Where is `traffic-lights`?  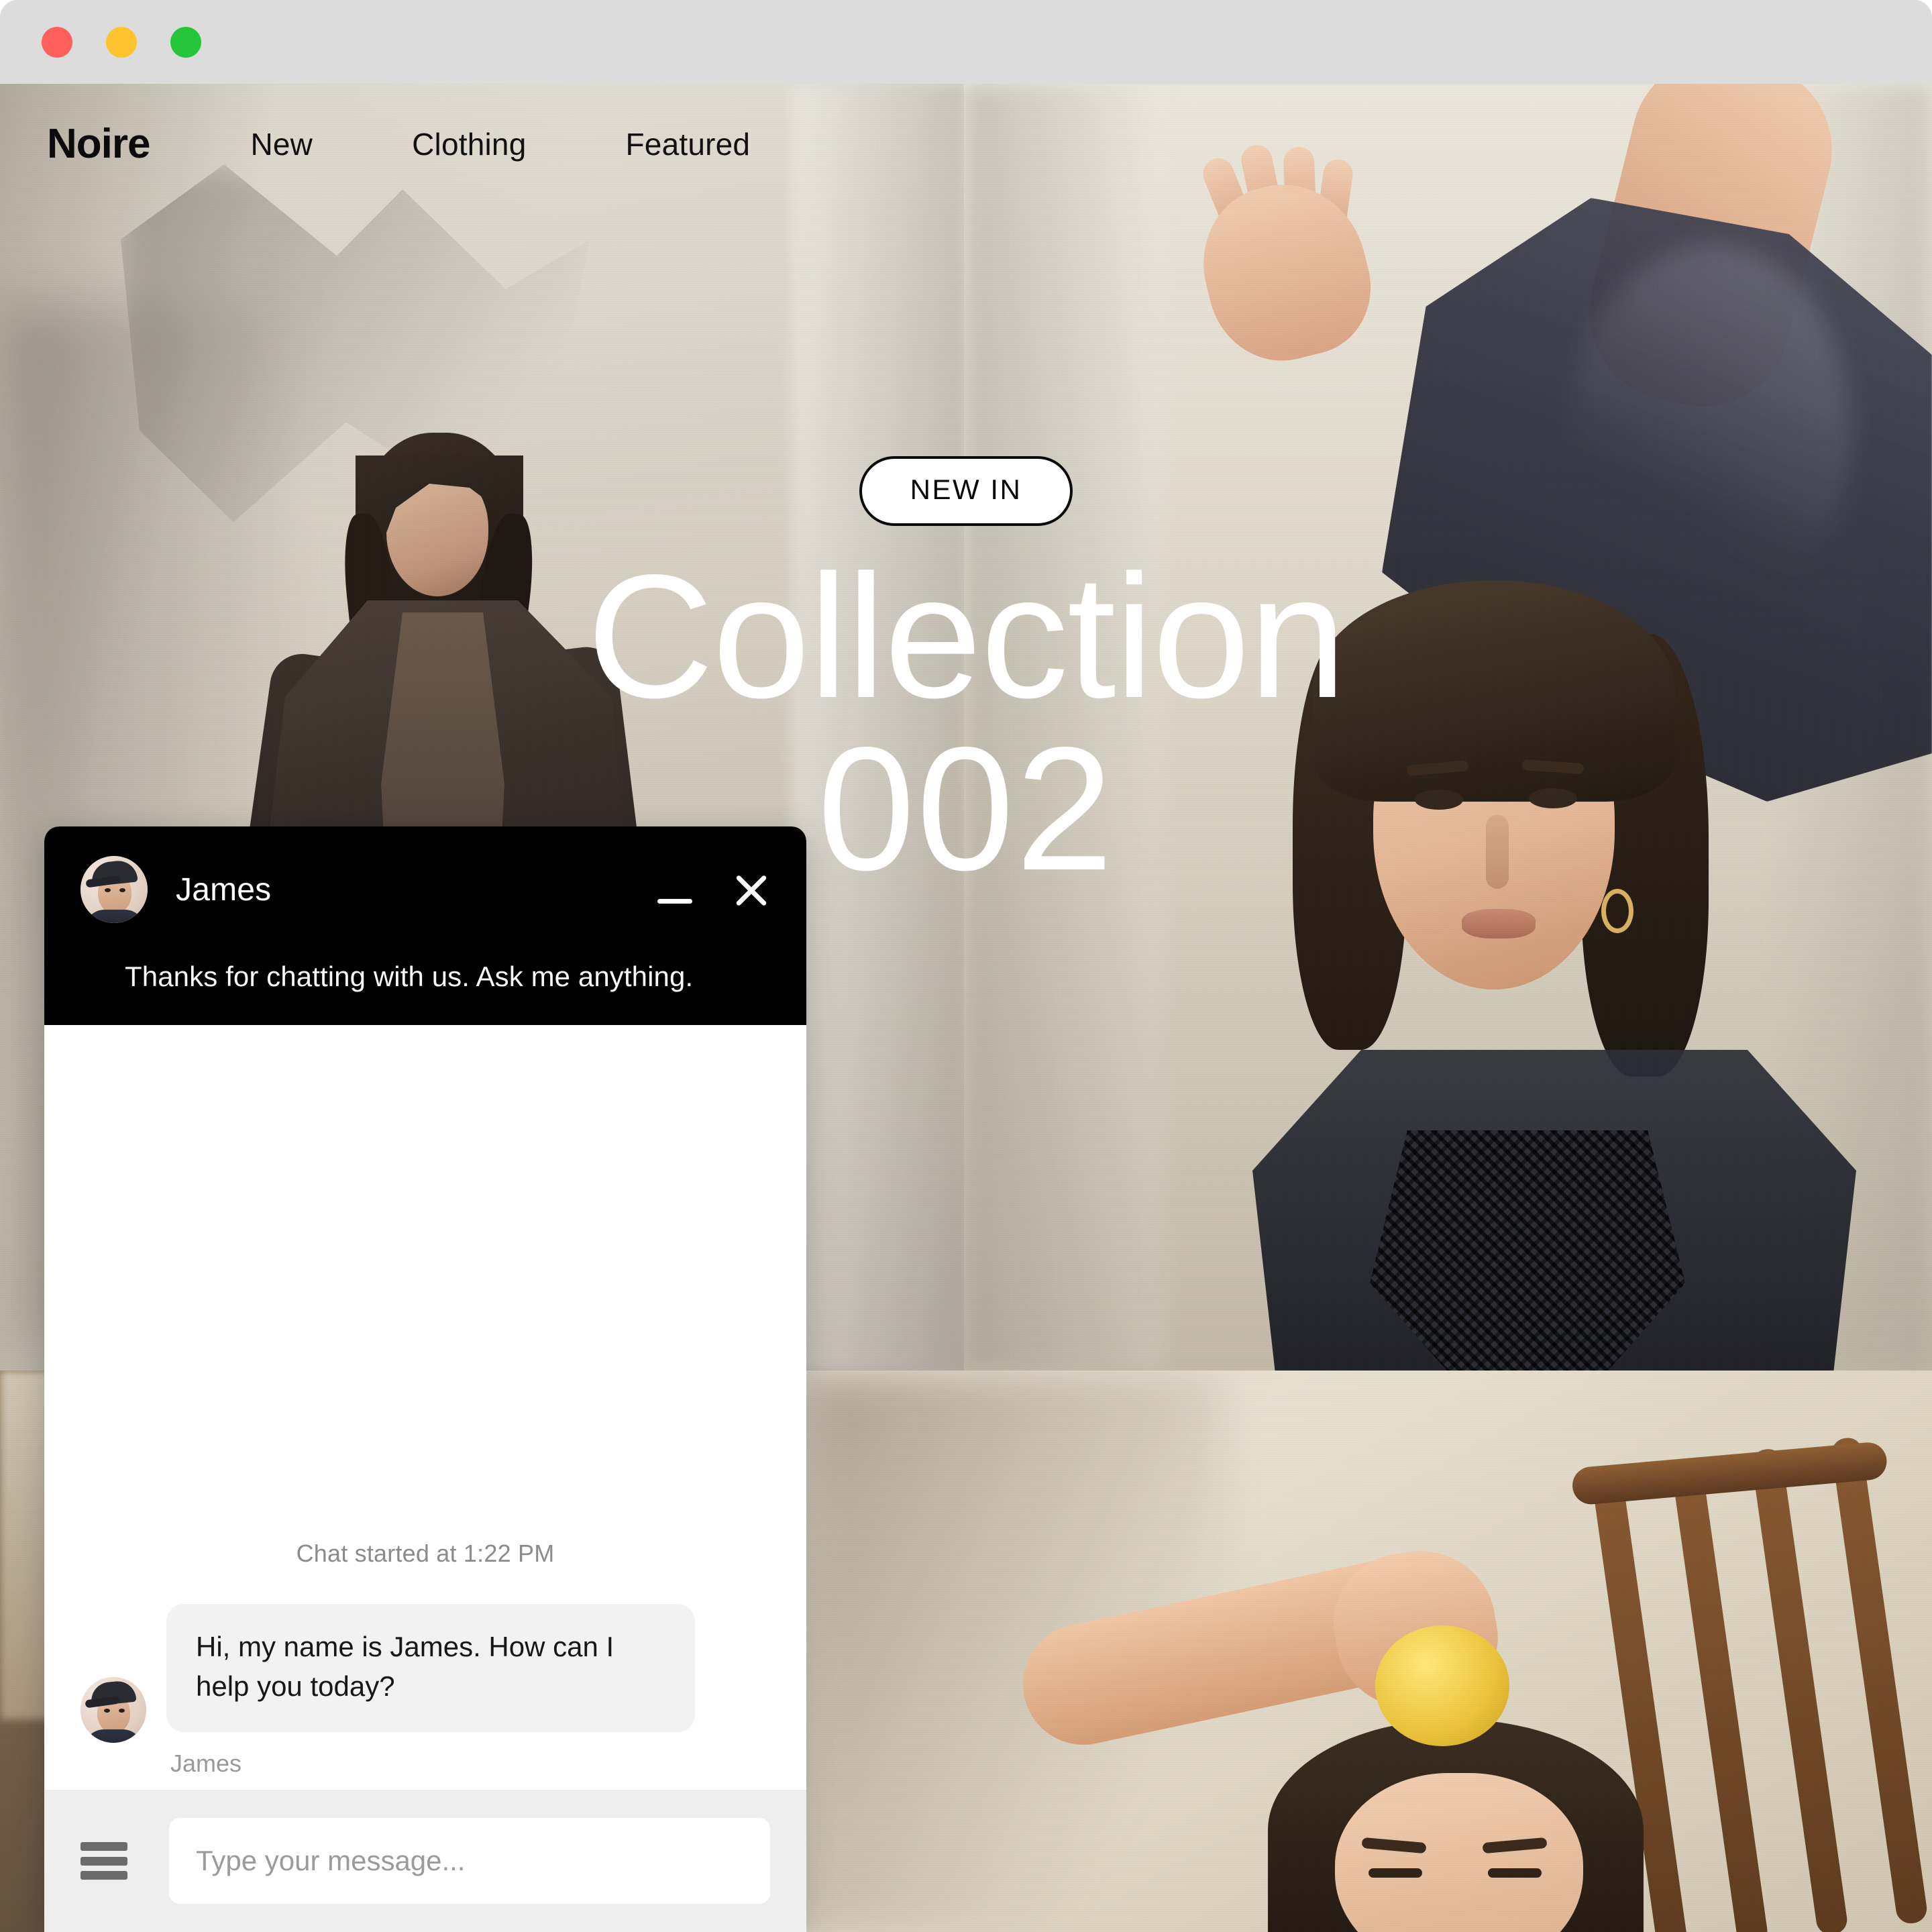 traffic-lights is located at coordinates (121, 42).